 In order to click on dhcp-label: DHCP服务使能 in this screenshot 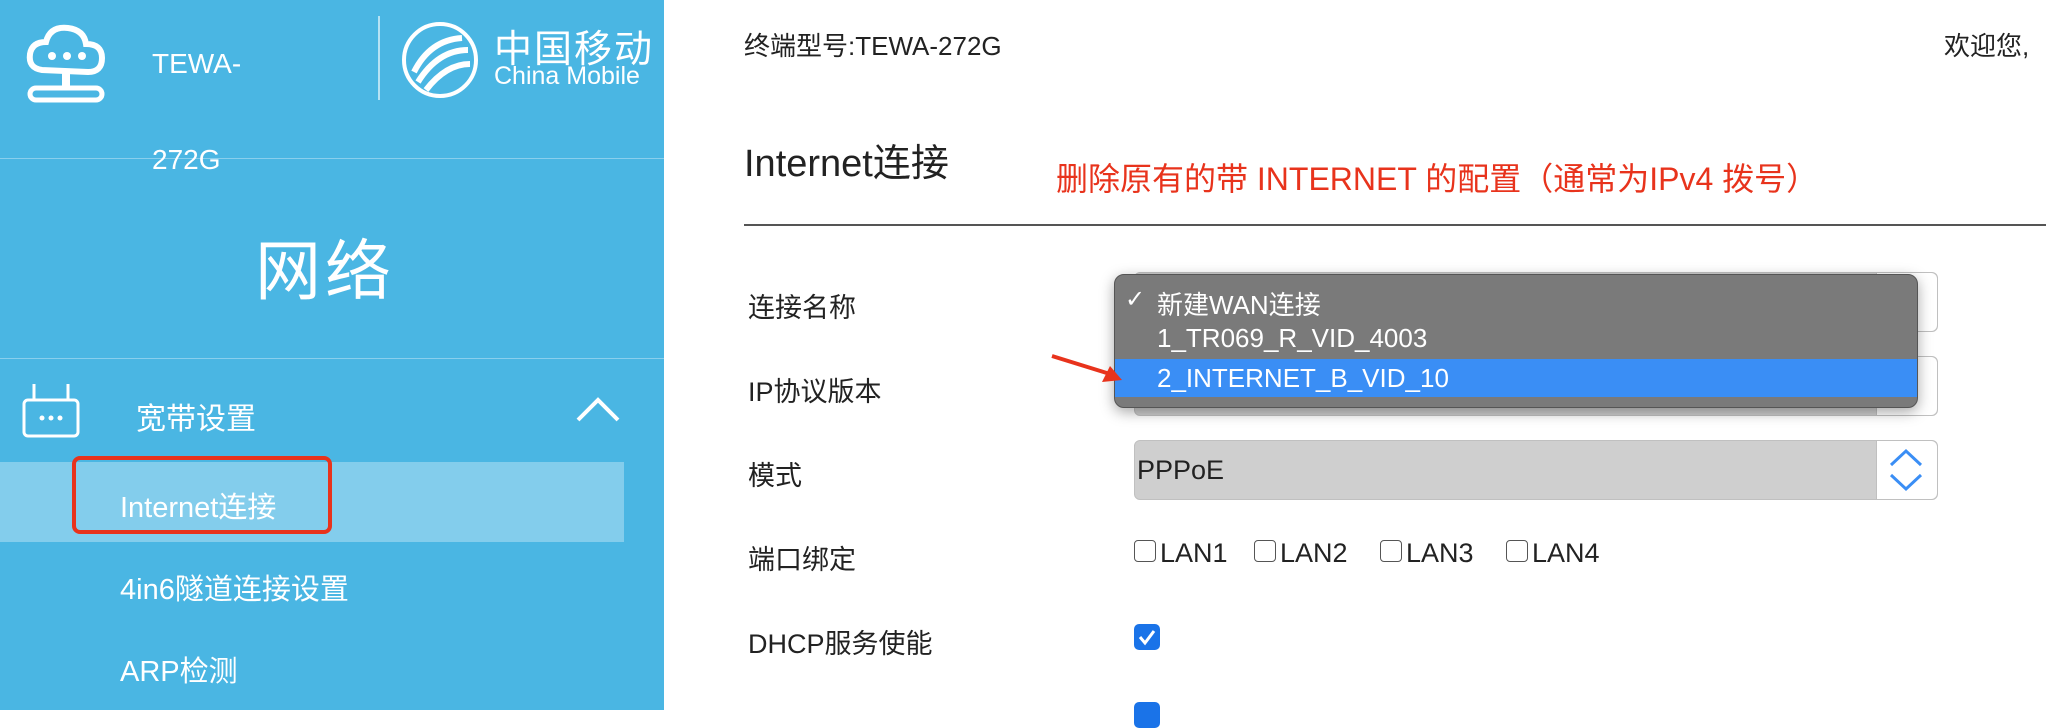, I will do `click(840, 644)`.